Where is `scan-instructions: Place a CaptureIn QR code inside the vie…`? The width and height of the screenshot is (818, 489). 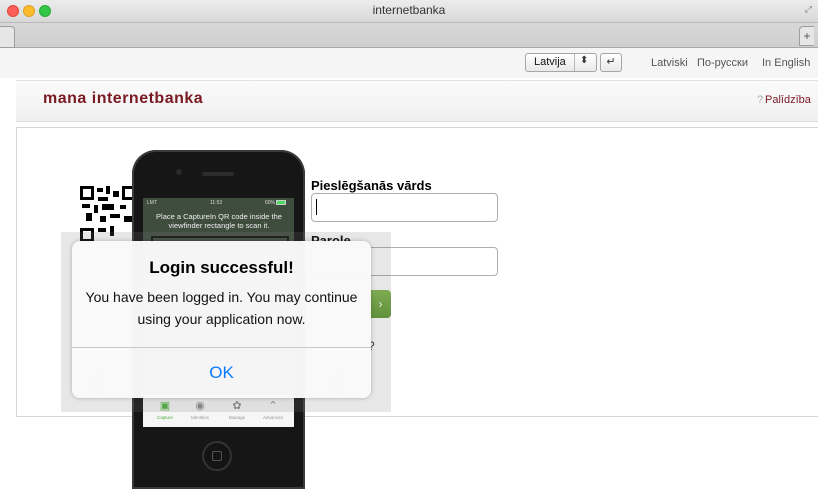 scan-instructions: Place a CaptureIn QR code inside the vie… is located at coordinates (219, 221).